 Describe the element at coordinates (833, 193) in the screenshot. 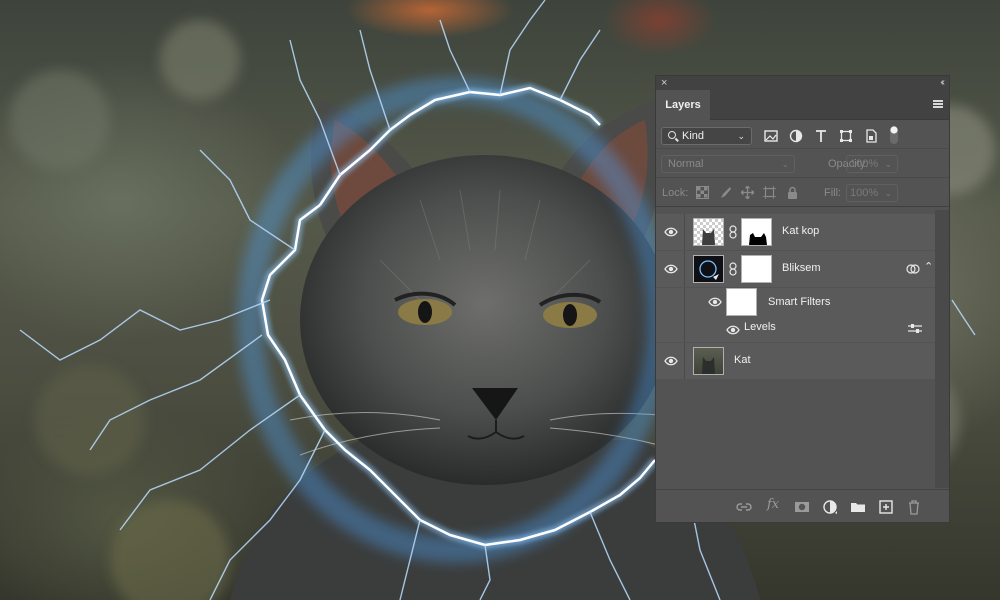

I see `fill-label: Fill:` at that location.